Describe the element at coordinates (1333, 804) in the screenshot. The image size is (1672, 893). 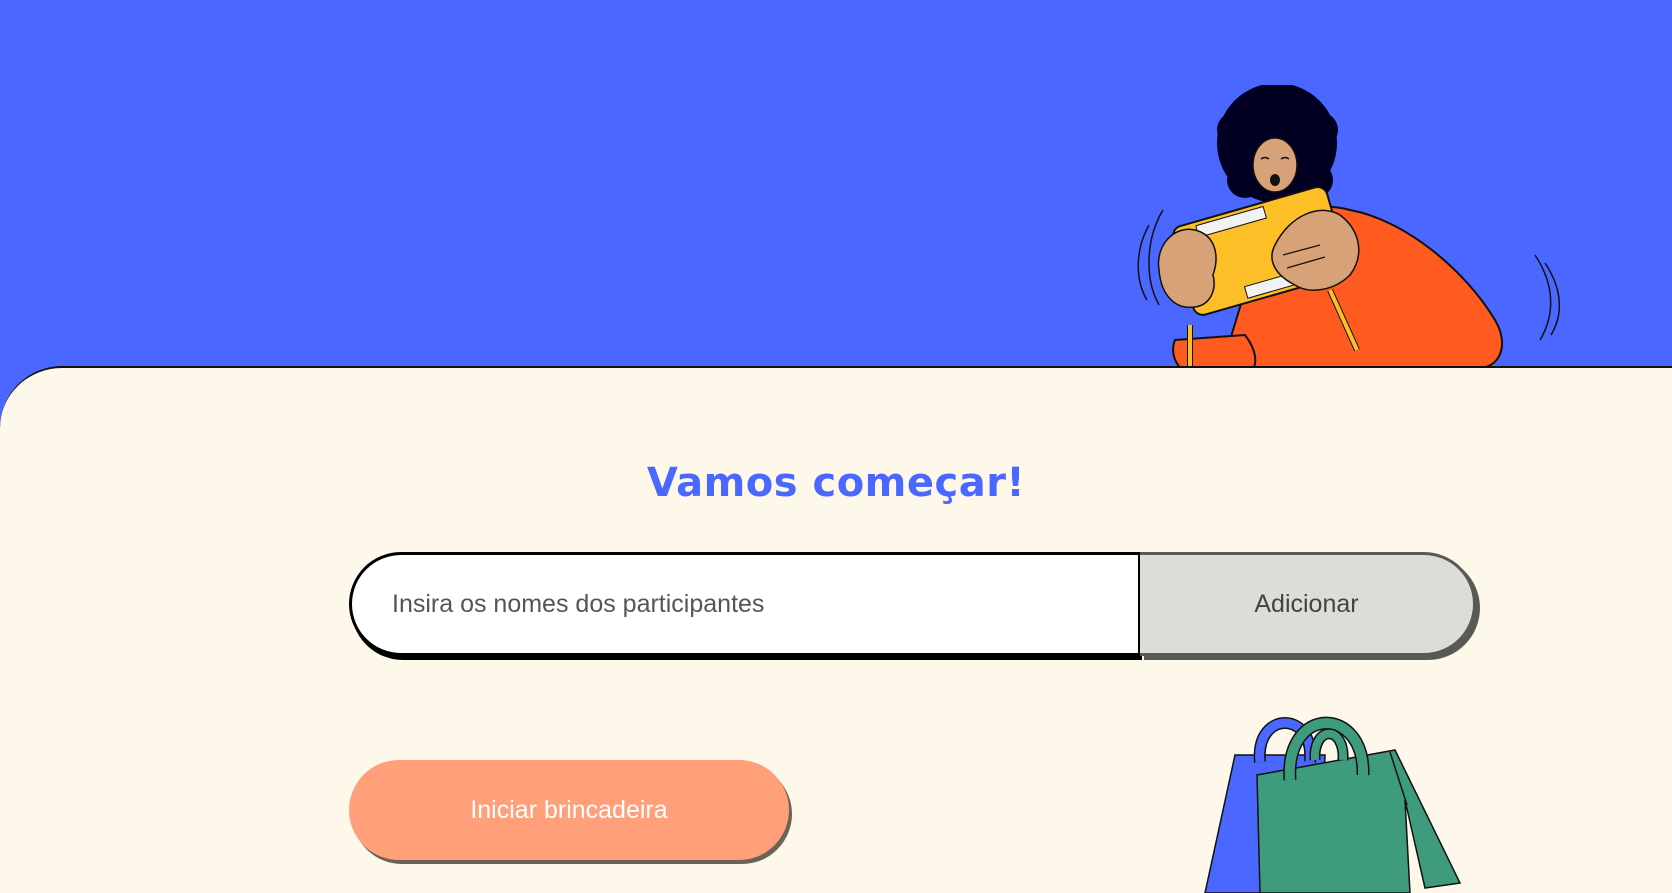
I see `shopping-bags-illustration` at that location.